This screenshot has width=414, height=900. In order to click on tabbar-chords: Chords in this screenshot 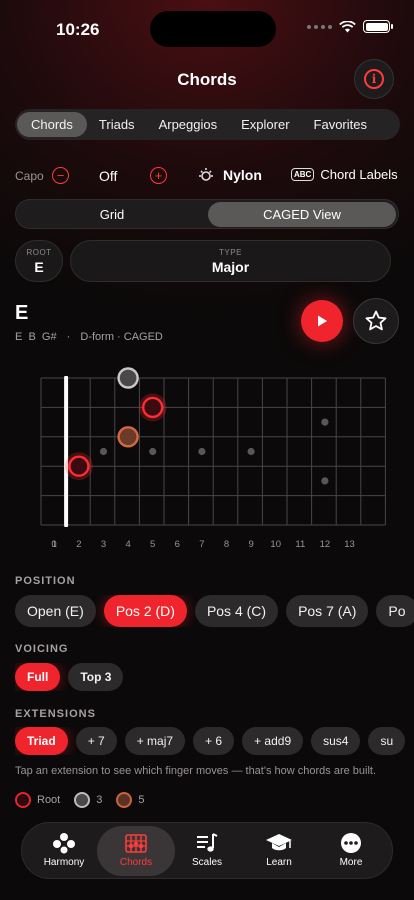, I will do `click(136, 851)`.